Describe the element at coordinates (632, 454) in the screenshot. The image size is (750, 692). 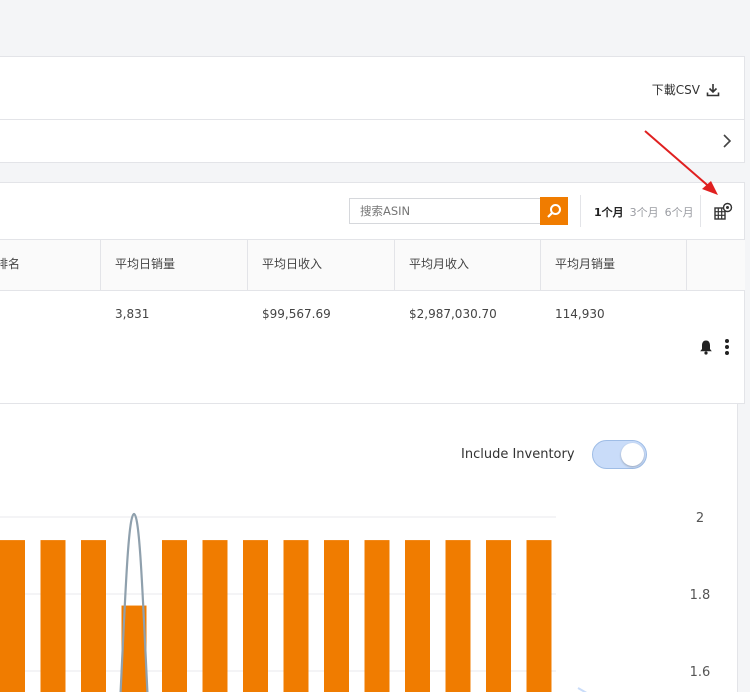
I see `toggle-knob` at that location.